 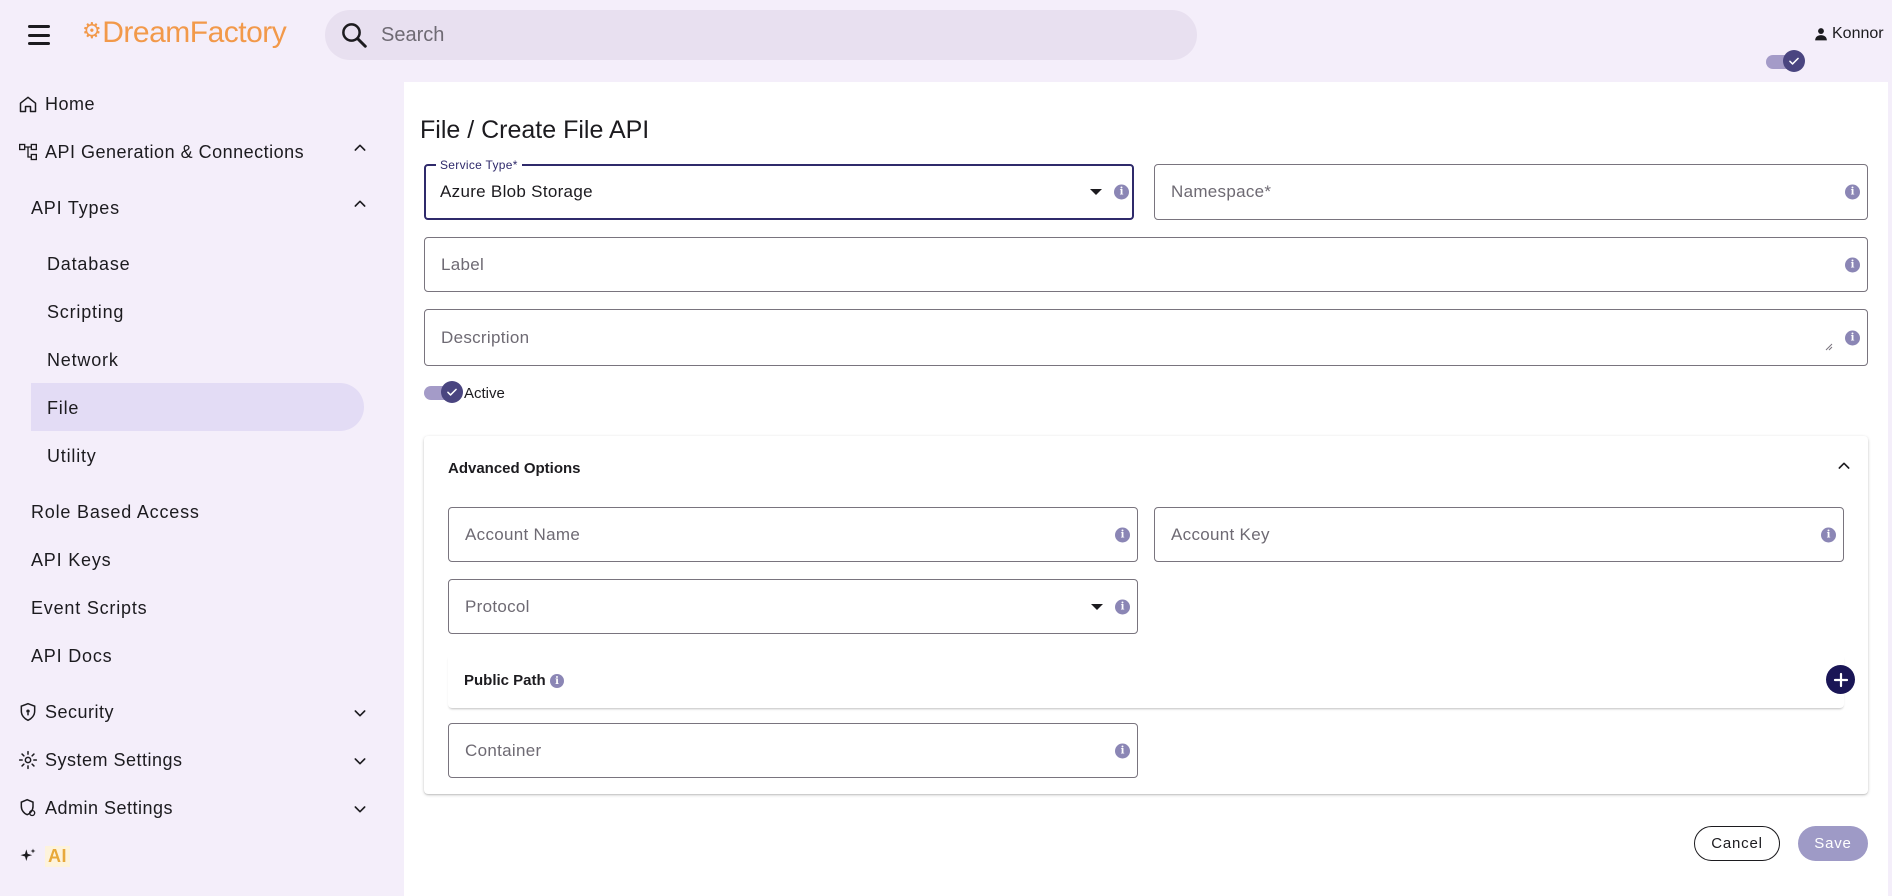 What do you see at coordinates (28, 808) in the screenshot?
I see `admin-shield-icon` at bounding box center [28, 808].